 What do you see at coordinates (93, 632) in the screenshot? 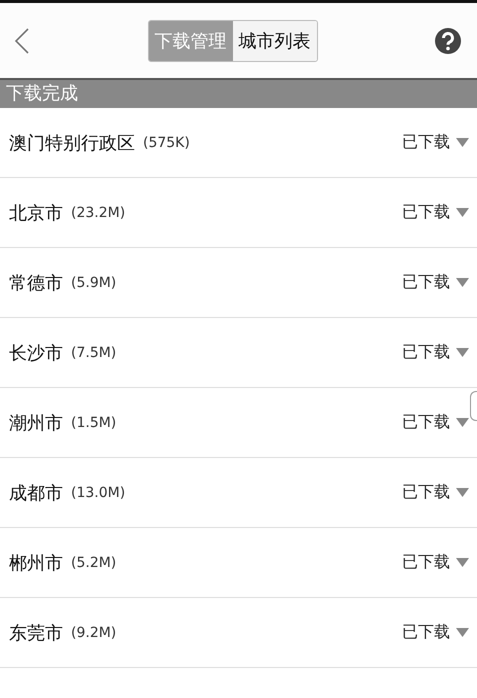
I see `file-size: (9.2M)` at bounding box center [93, 632].